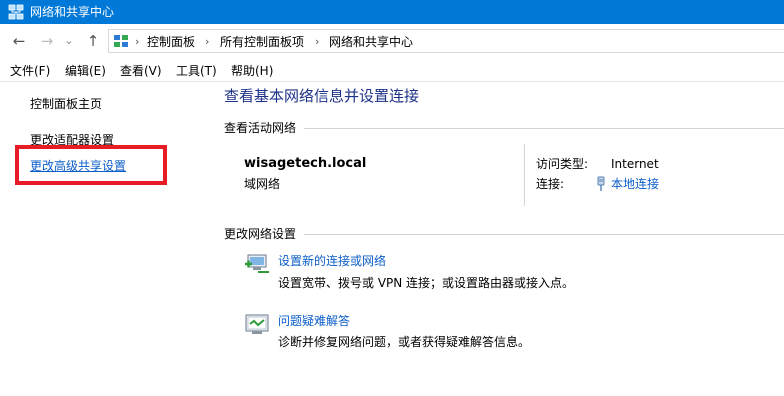 The width and height of the screenshot is (784, 396). Describe the element at coordinates (332, 261) in the screenshot. I see `setup-connection-link: 设置新的连接或网络` at that location.